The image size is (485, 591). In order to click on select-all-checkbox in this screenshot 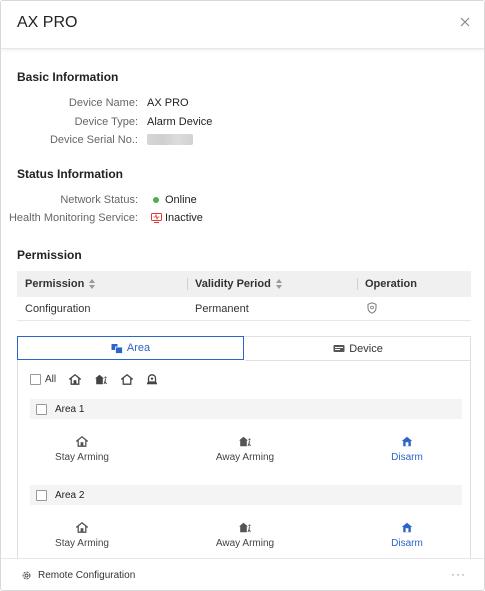, I will do `click(35, 379)`.